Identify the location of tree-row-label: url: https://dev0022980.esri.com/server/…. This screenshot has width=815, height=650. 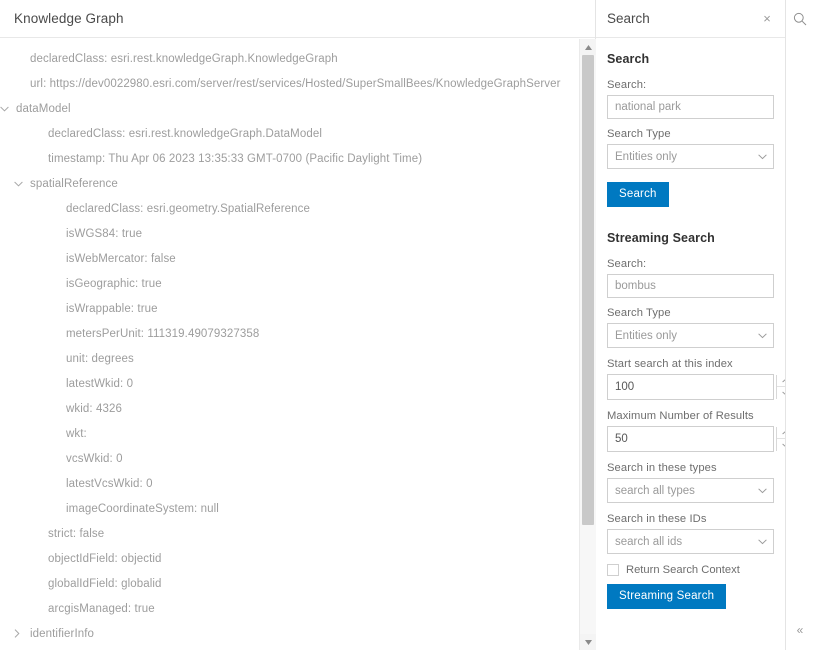
(295, 83).